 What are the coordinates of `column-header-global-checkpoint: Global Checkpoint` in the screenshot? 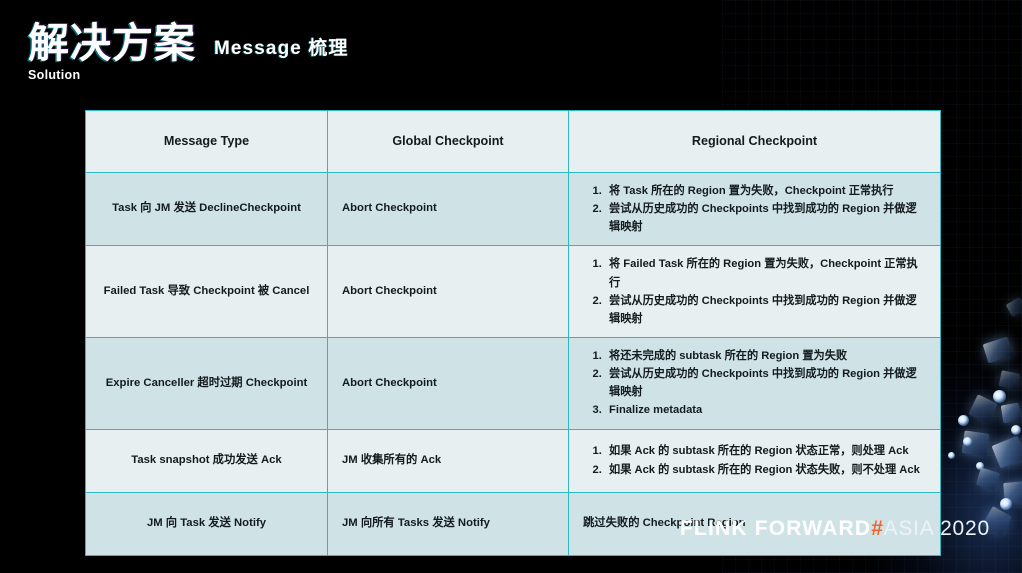 It's located at (448, 141).